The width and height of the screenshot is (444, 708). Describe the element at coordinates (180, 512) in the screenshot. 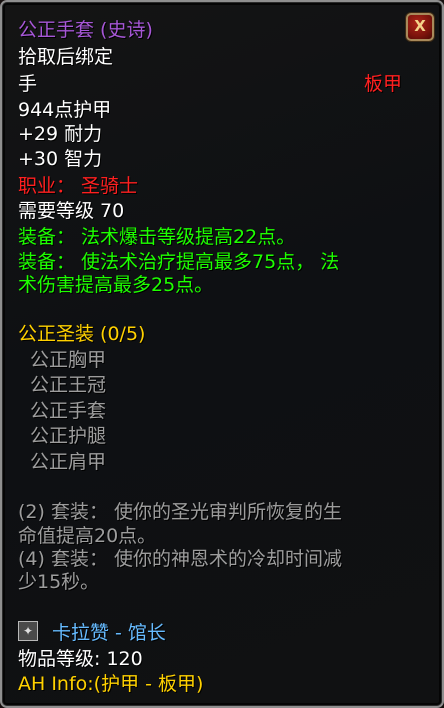

I see `set-bonus-2: (2) 套装： 使你的圣光审判所恢复的生` at that location.